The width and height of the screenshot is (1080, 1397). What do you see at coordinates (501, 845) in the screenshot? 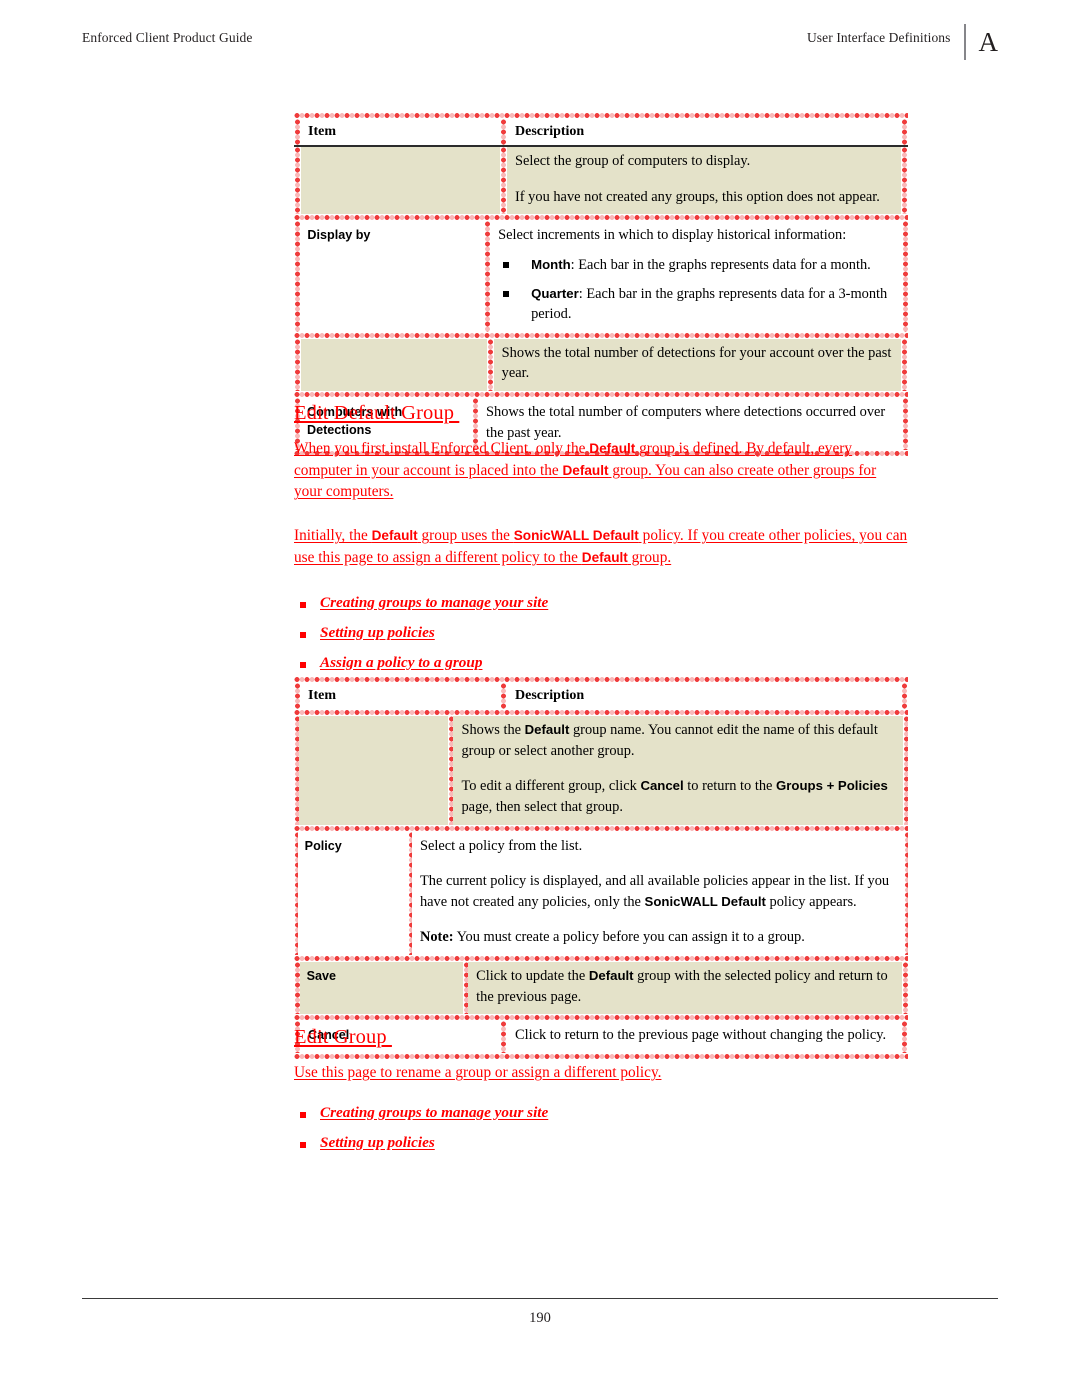
I see `description-paragraph: Select a policy from the list.` at bounding box center [501, 845].